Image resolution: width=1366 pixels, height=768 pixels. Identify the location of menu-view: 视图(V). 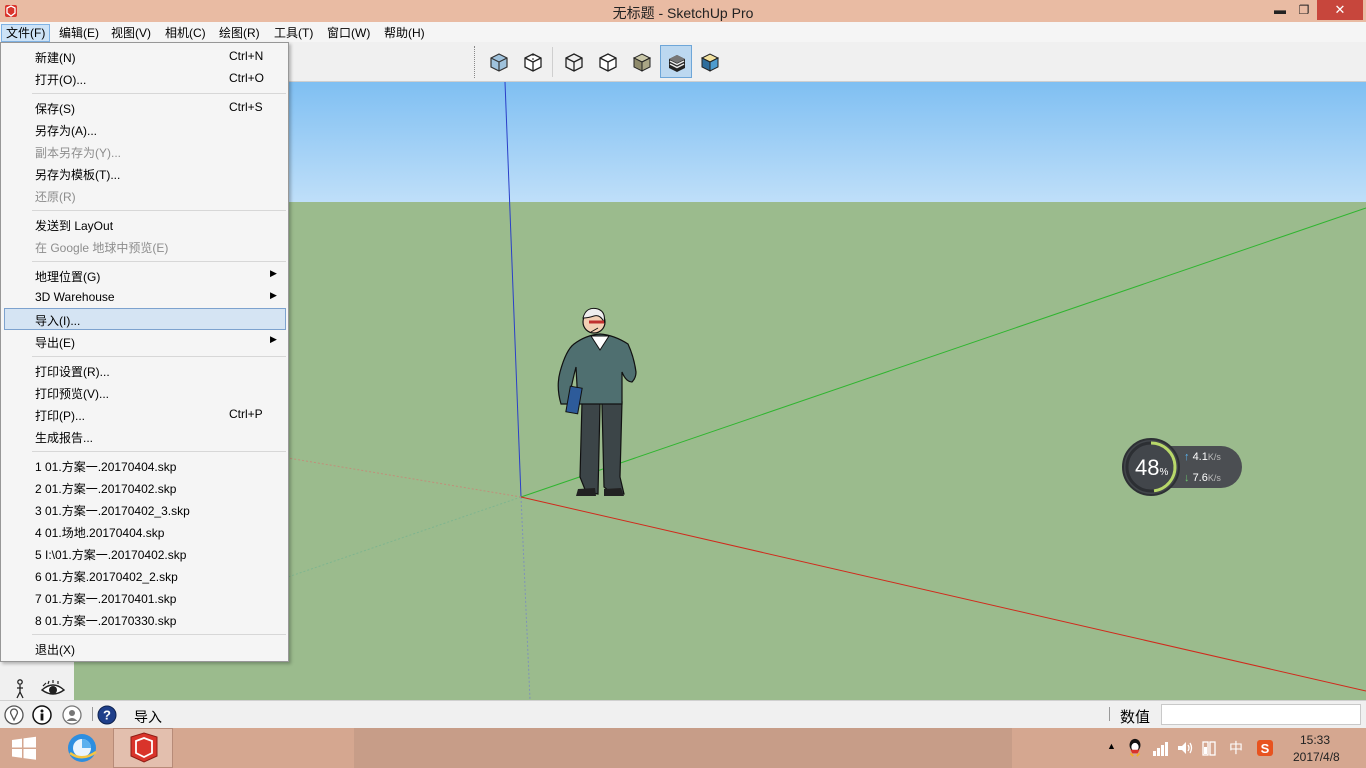
(131, 33).